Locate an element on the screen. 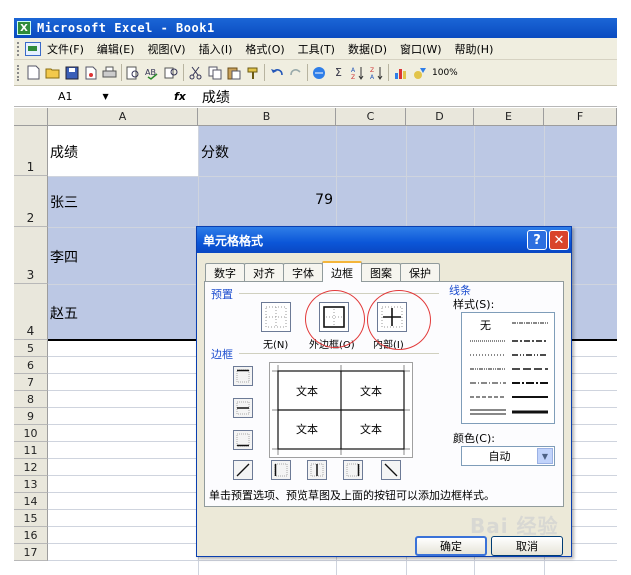 The image size is (631, 575). row-header: 2 is located at coordinates (31, 201).